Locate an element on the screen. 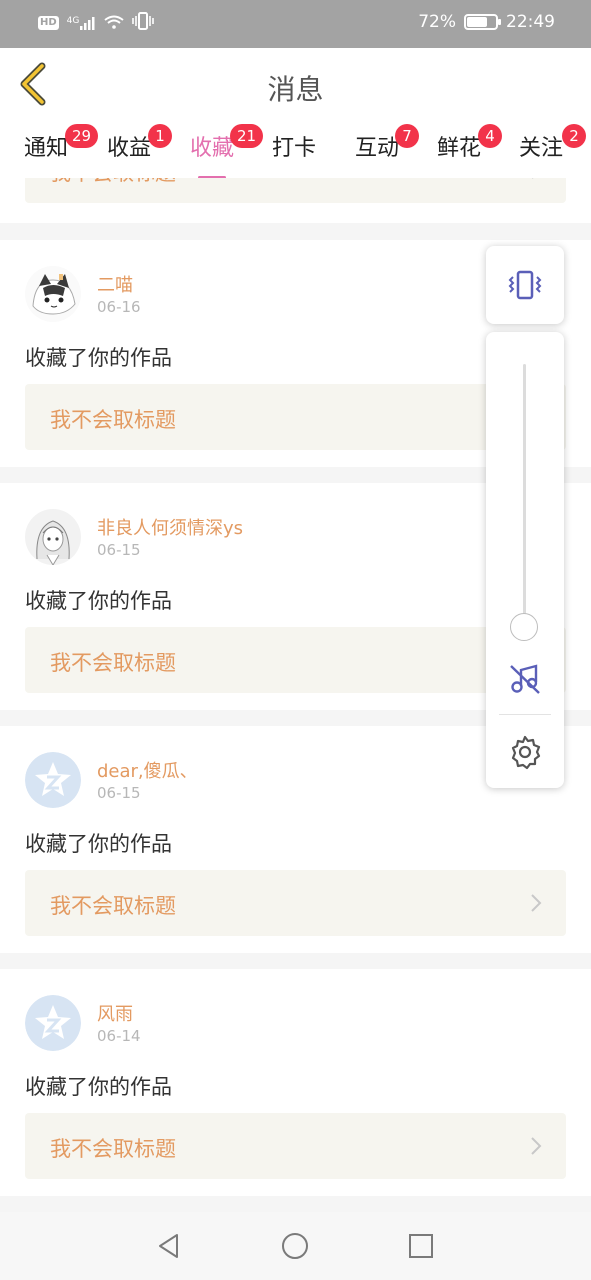  user-name: 二喵 is located at coordinates (115, 284).